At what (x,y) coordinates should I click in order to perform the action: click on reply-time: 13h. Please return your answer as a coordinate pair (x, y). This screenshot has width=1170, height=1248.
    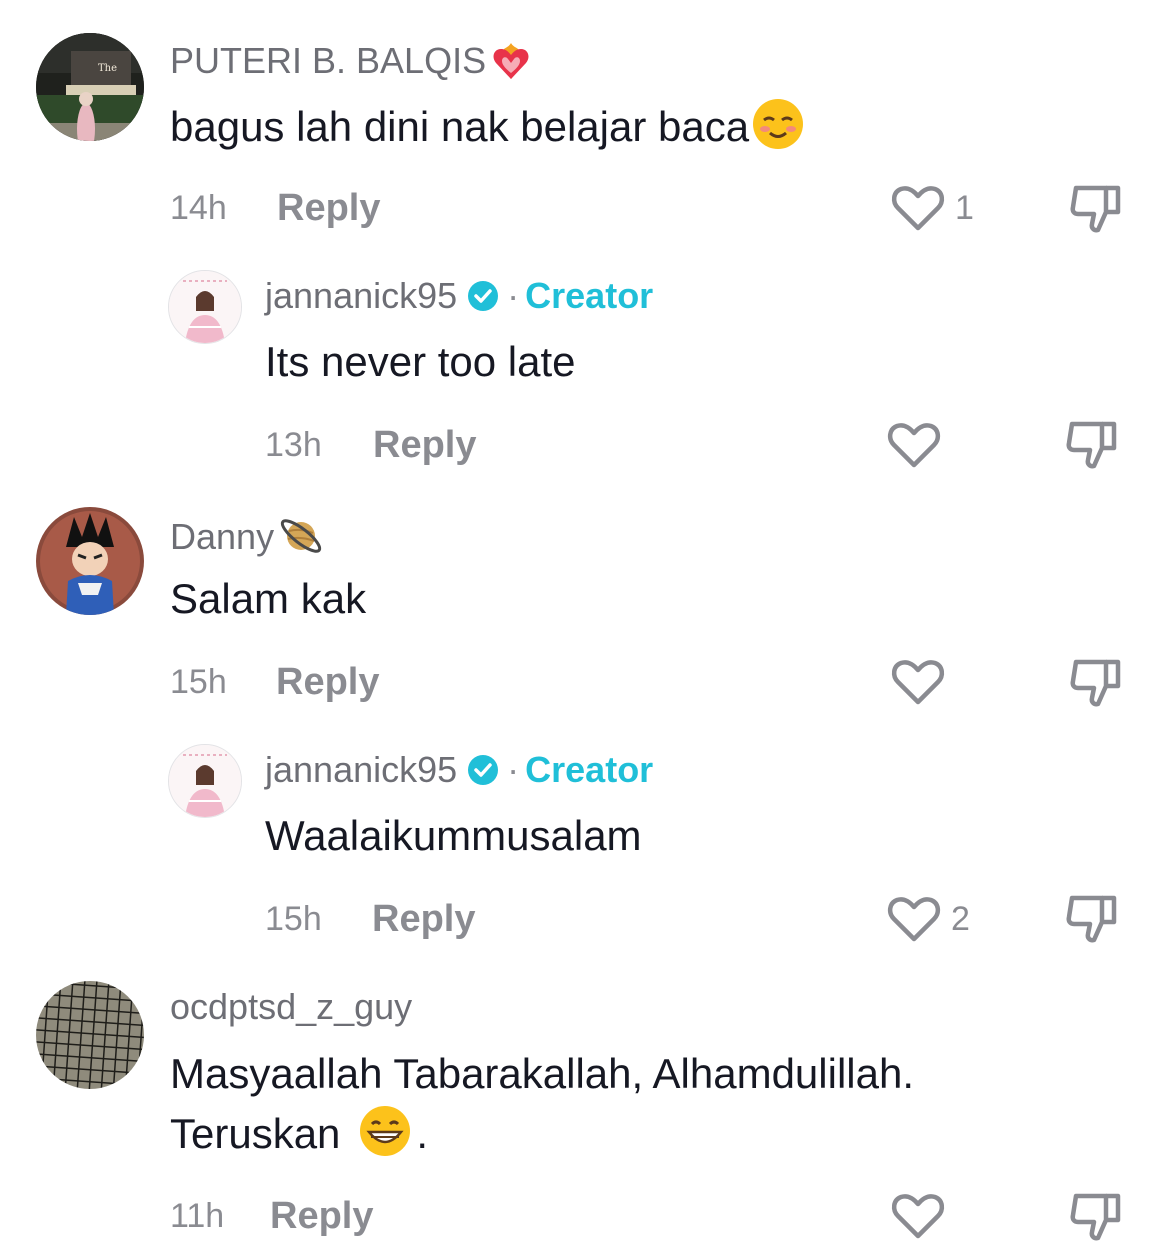
    Looking at the image, I should click on (293, 445).